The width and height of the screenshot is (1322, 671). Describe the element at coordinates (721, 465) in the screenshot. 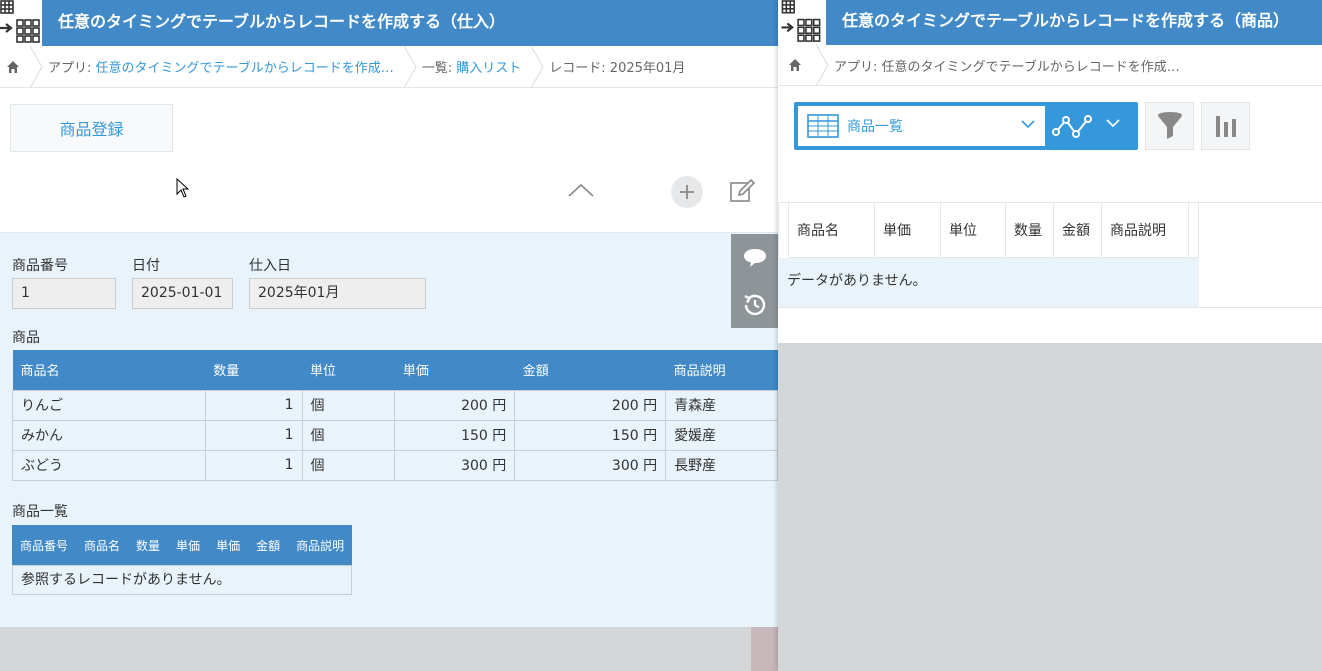

I see `table-cell: 長野産` at that location.